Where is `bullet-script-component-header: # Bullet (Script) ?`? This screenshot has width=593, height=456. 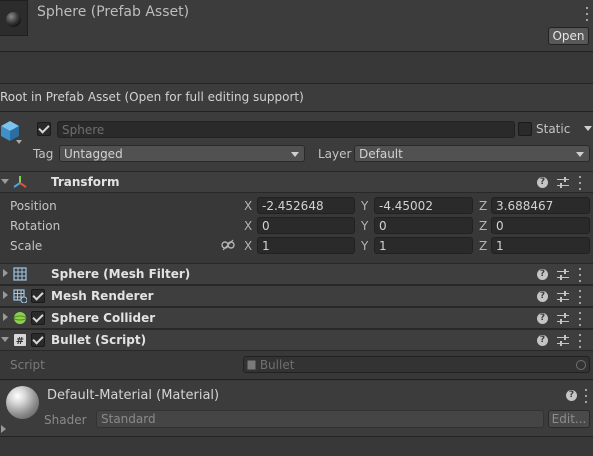 bullet-script-component-header: # Bullet (Script) ? is located at coordinates (296, 340).